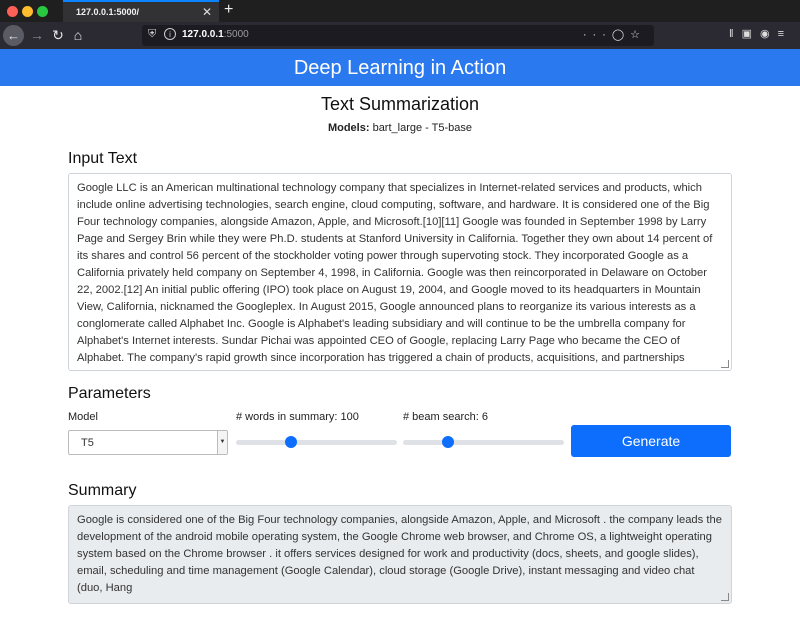 The width and height of the screenshot is (800, 638). I want to click on toolbar-icons: ‖▣◉≡, so click(760, 33).